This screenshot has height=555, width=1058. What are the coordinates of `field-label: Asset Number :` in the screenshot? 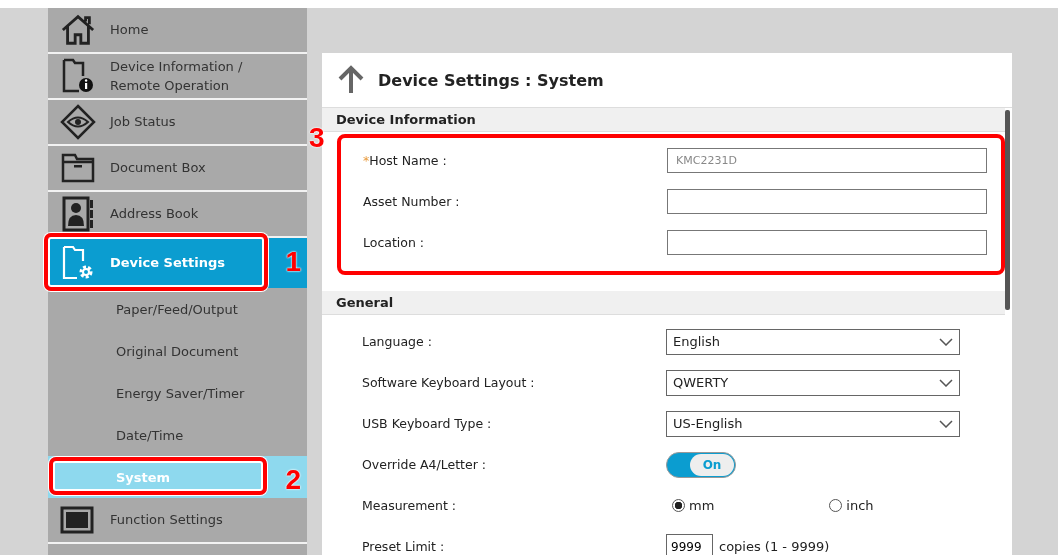 It's located at (411, 201).